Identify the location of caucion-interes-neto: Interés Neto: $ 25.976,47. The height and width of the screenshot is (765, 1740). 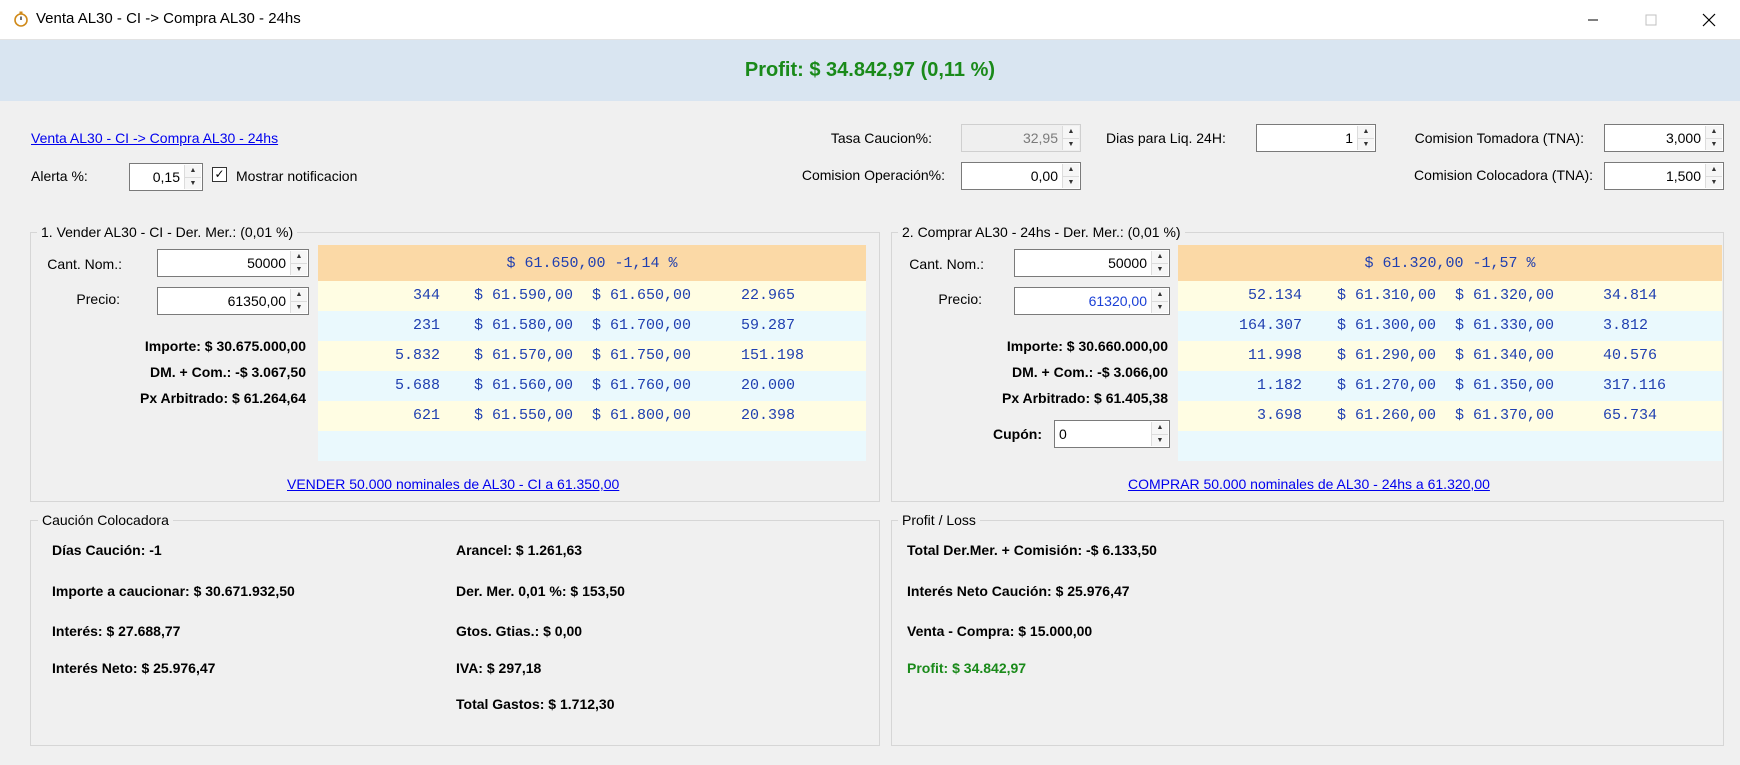
(134, 668).